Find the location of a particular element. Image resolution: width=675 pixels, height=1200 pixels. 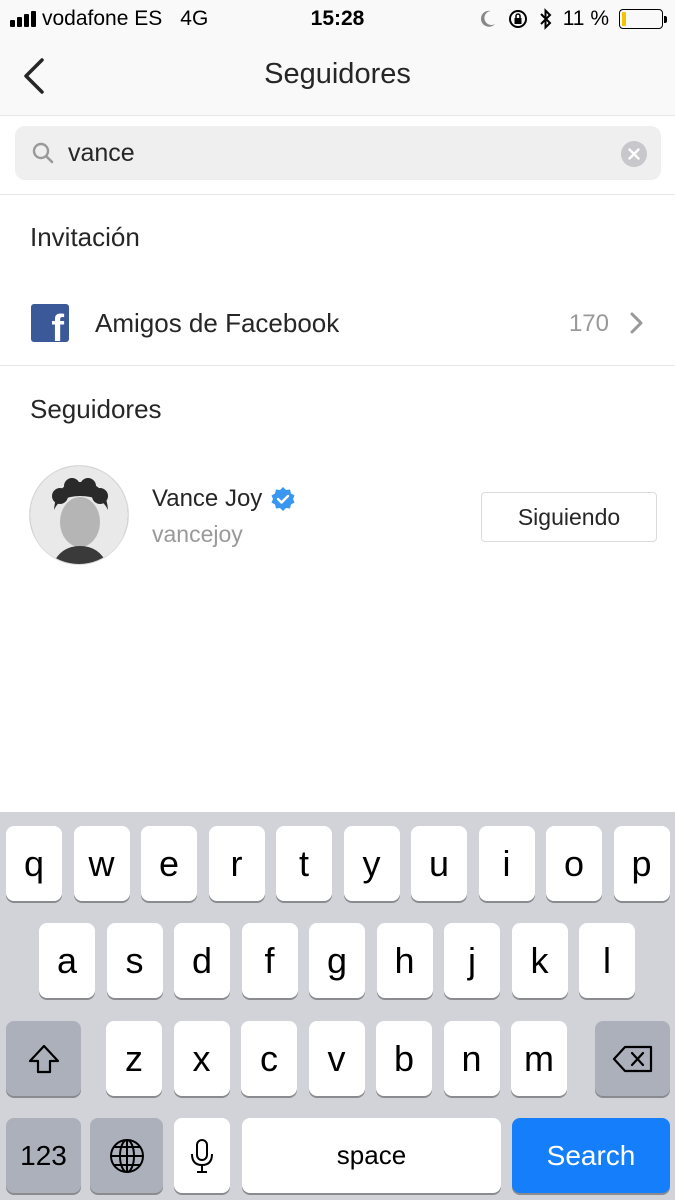

clear-search-button is located at coordinates (634, 154).